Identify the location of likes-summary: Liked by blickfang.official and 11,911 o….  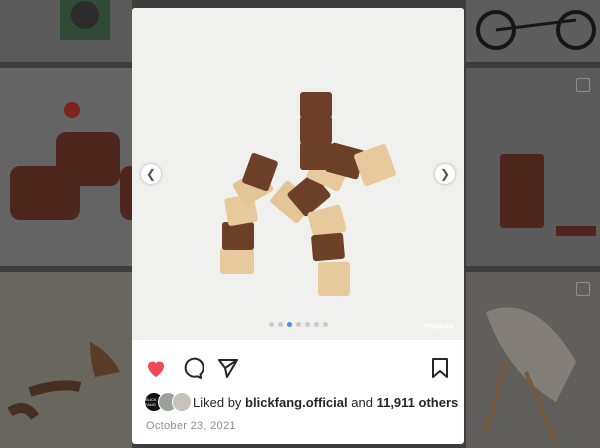
(325, 402).